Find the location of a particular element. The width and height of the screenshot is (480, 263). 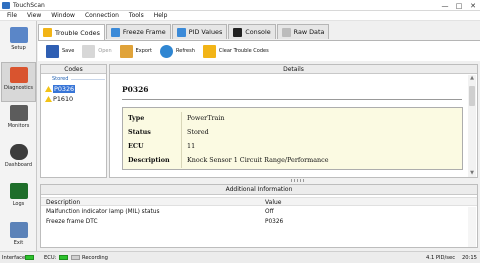

pid-rate: 4.1 PID/sec is located at coordinates (441, 258).